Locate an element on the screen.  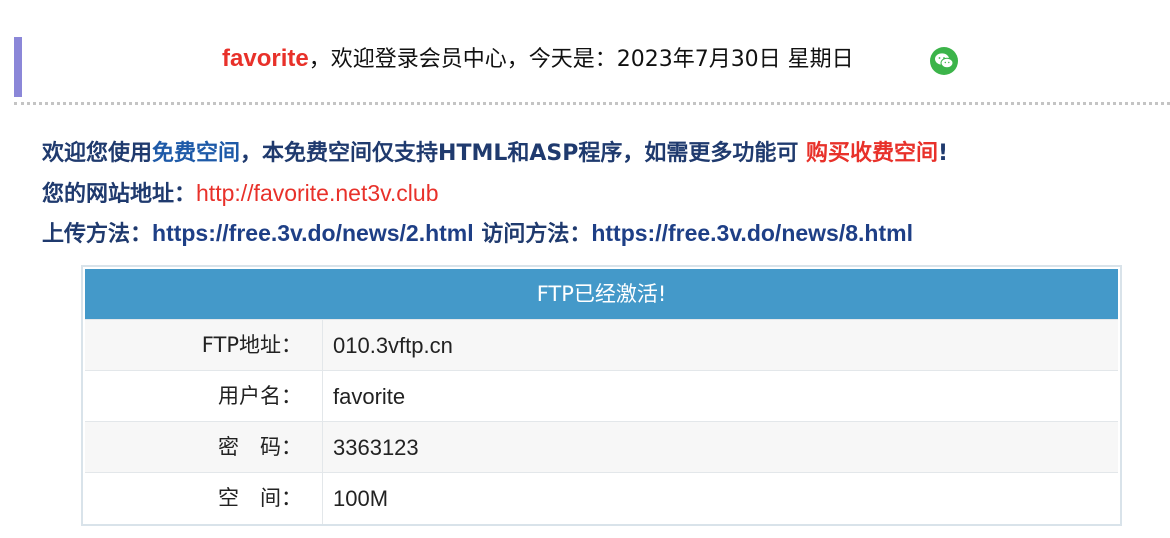
intro-prefix: 欢迎您使用 is located at coordinates (97, 153).